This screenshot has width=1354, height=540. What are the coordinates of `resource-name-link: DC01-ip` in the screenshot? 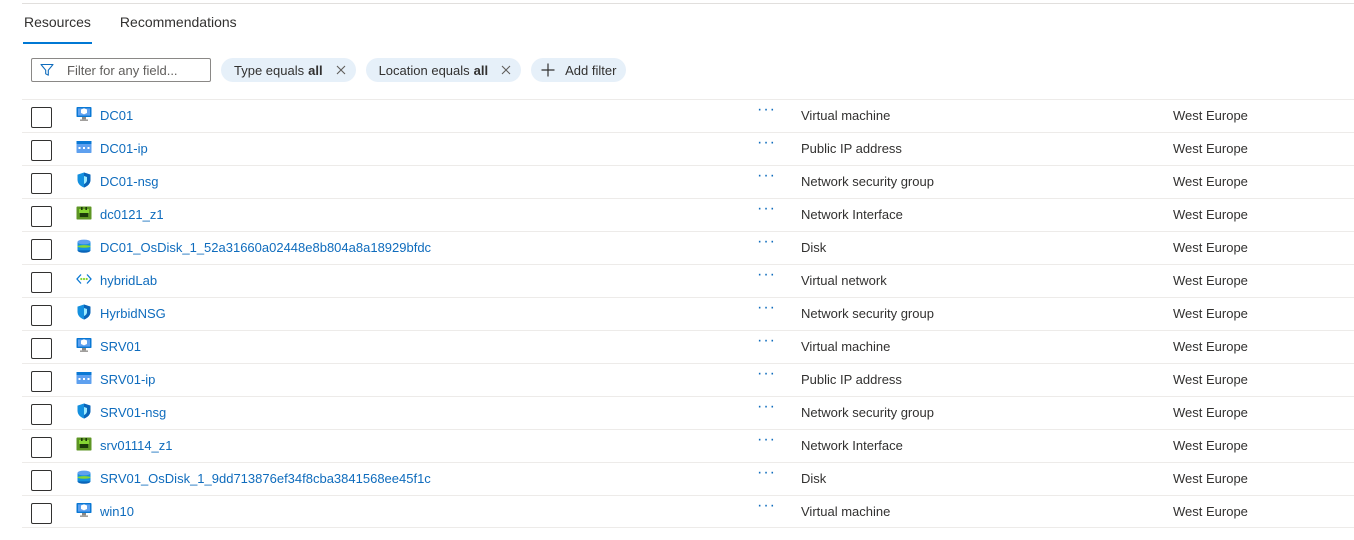 It's located at (124, 148).